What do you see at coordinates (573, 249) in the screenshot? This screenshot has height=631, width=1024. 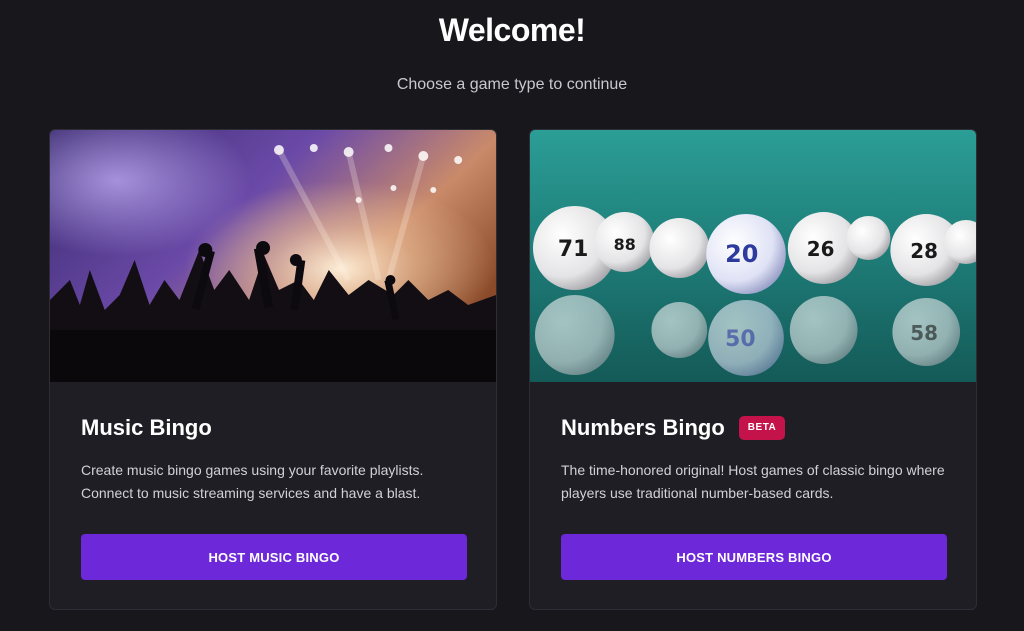 I see `svg-text: 71` at bounding box center [573, 249].